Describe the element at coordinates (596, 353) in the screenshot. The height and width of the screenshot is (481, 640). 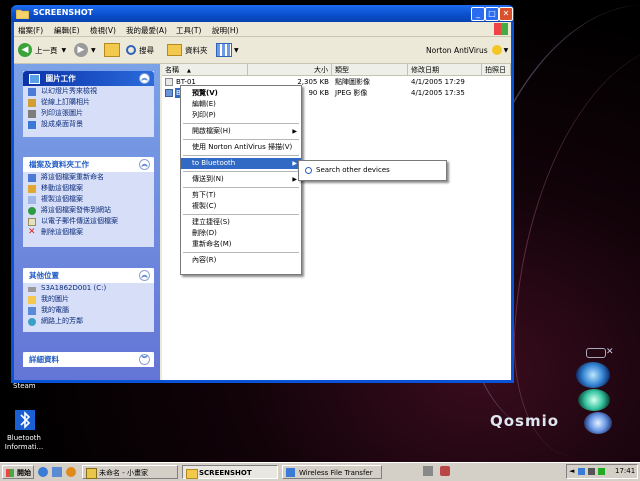
I see `desktop-control-icon` at that location.